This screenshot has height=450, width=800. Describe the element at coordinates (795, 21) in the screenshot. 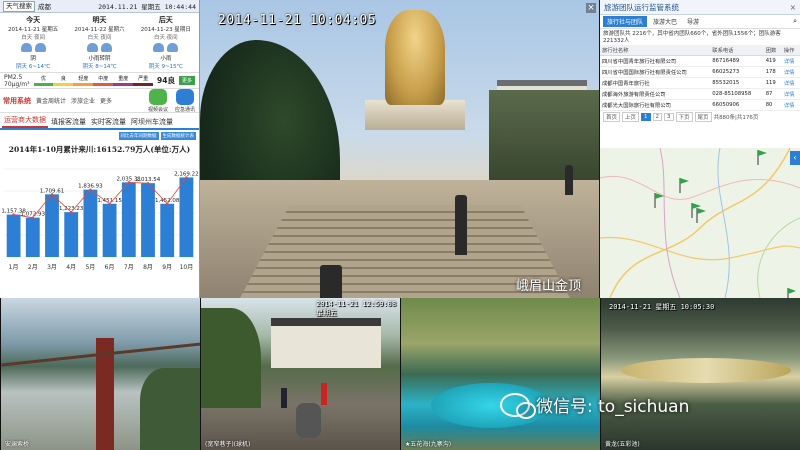

I see `search-icon: ⌕` at that location.